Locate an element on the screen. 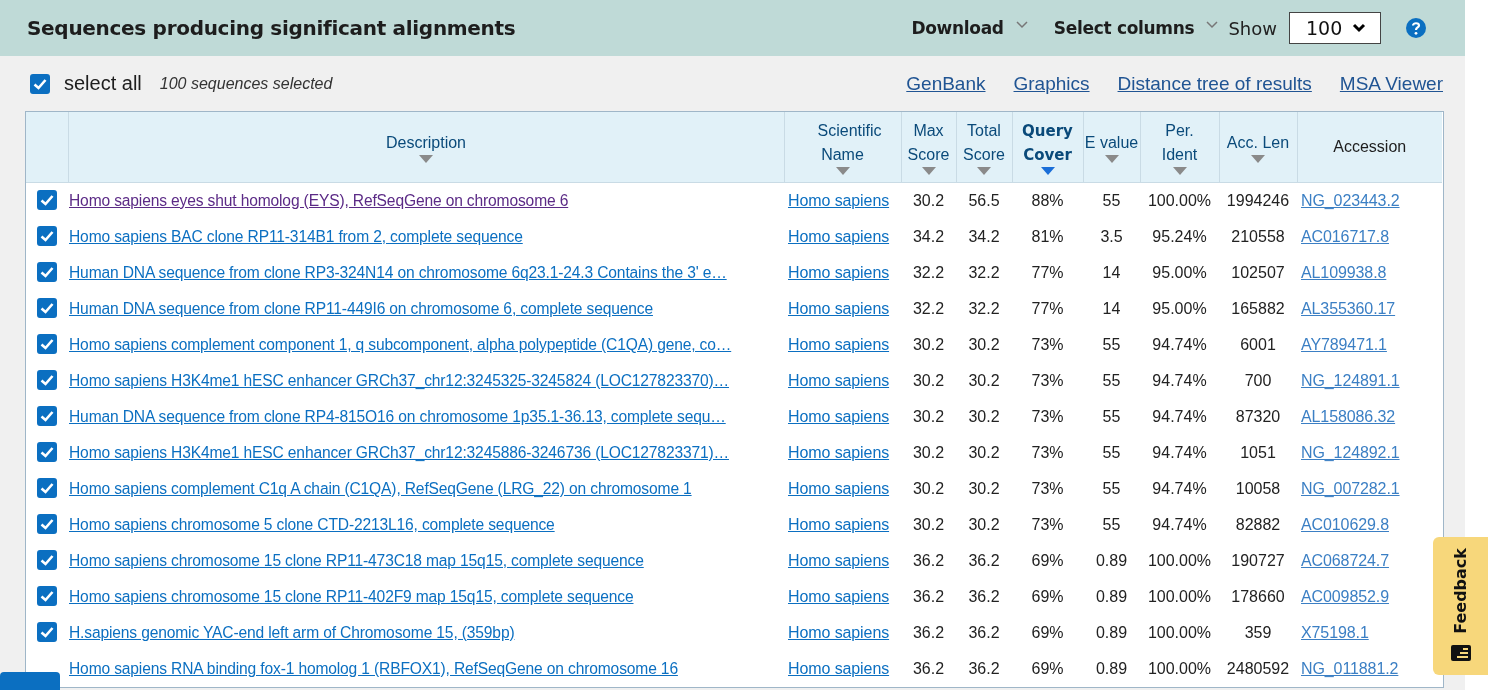 The image size is (1488, 690). accession-link: NG_007282.1 is located at coordinates (1350, 488).